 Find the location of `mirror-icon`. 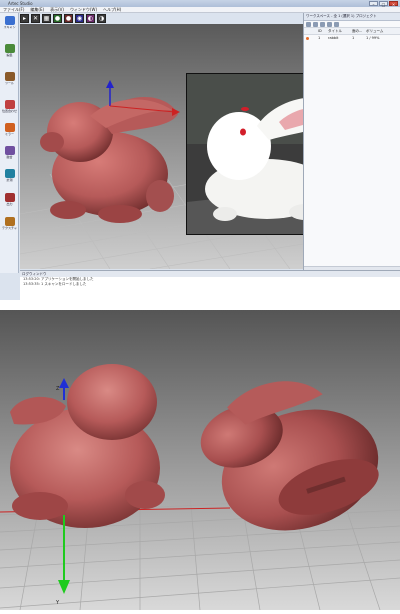

mirror-icon is located at coordinates (9, 127).